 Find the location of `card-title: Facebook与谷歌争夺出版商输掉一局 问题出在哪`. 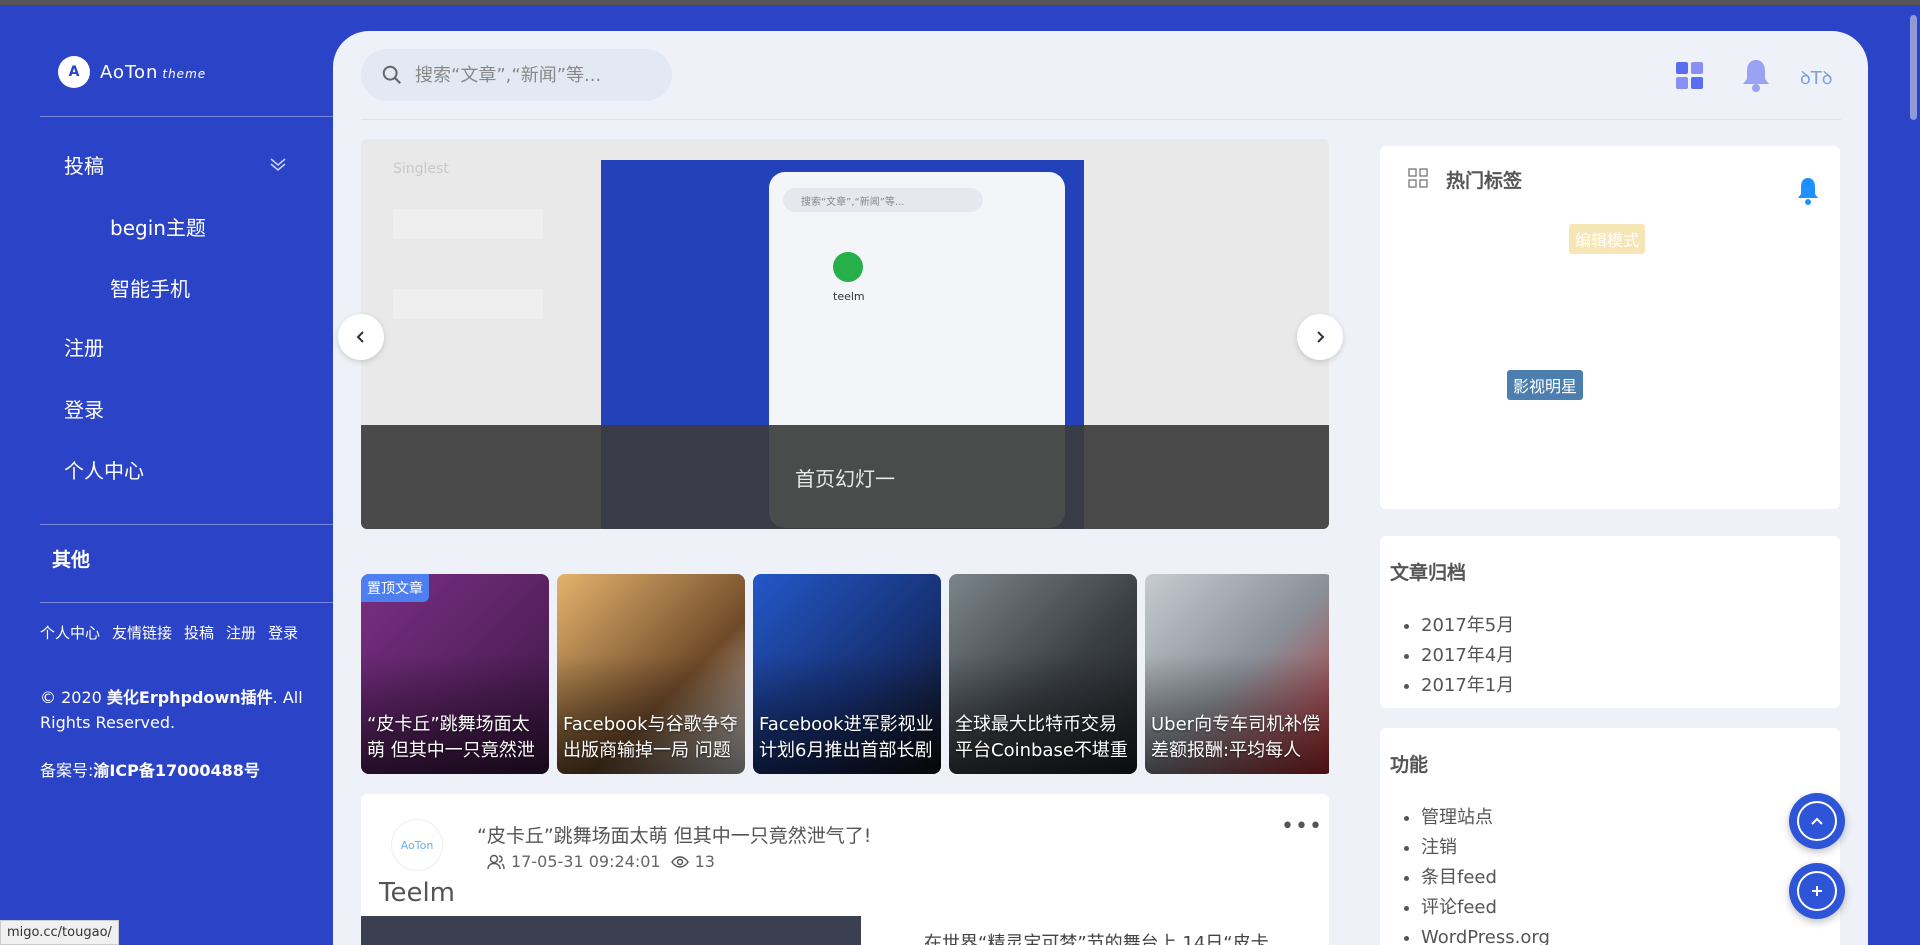

card-title: Facebook与谷歌争夺出版商输掉一局 问题出在哪 is located at coordinates (650, 737).